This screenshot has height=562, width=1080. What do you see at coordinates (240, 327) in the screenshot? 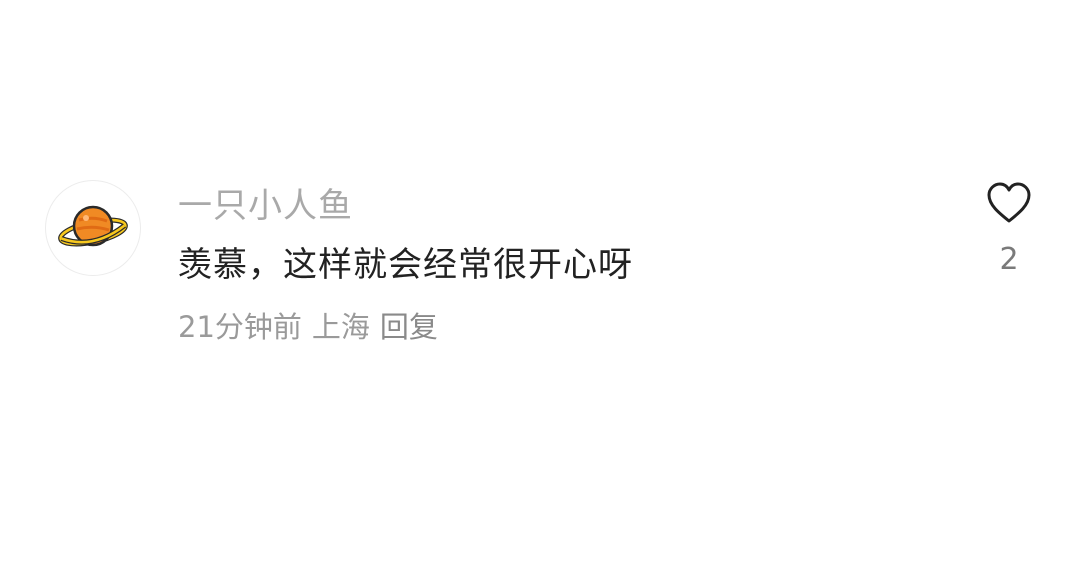
I see `comment-time: 21分钟前` at bounding box center [240, 327].